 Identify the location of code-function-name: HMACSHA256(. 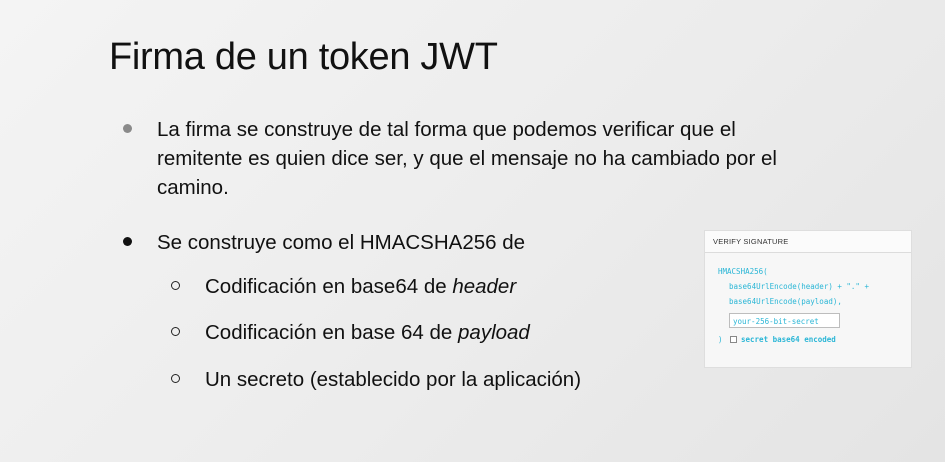
(743, 271).